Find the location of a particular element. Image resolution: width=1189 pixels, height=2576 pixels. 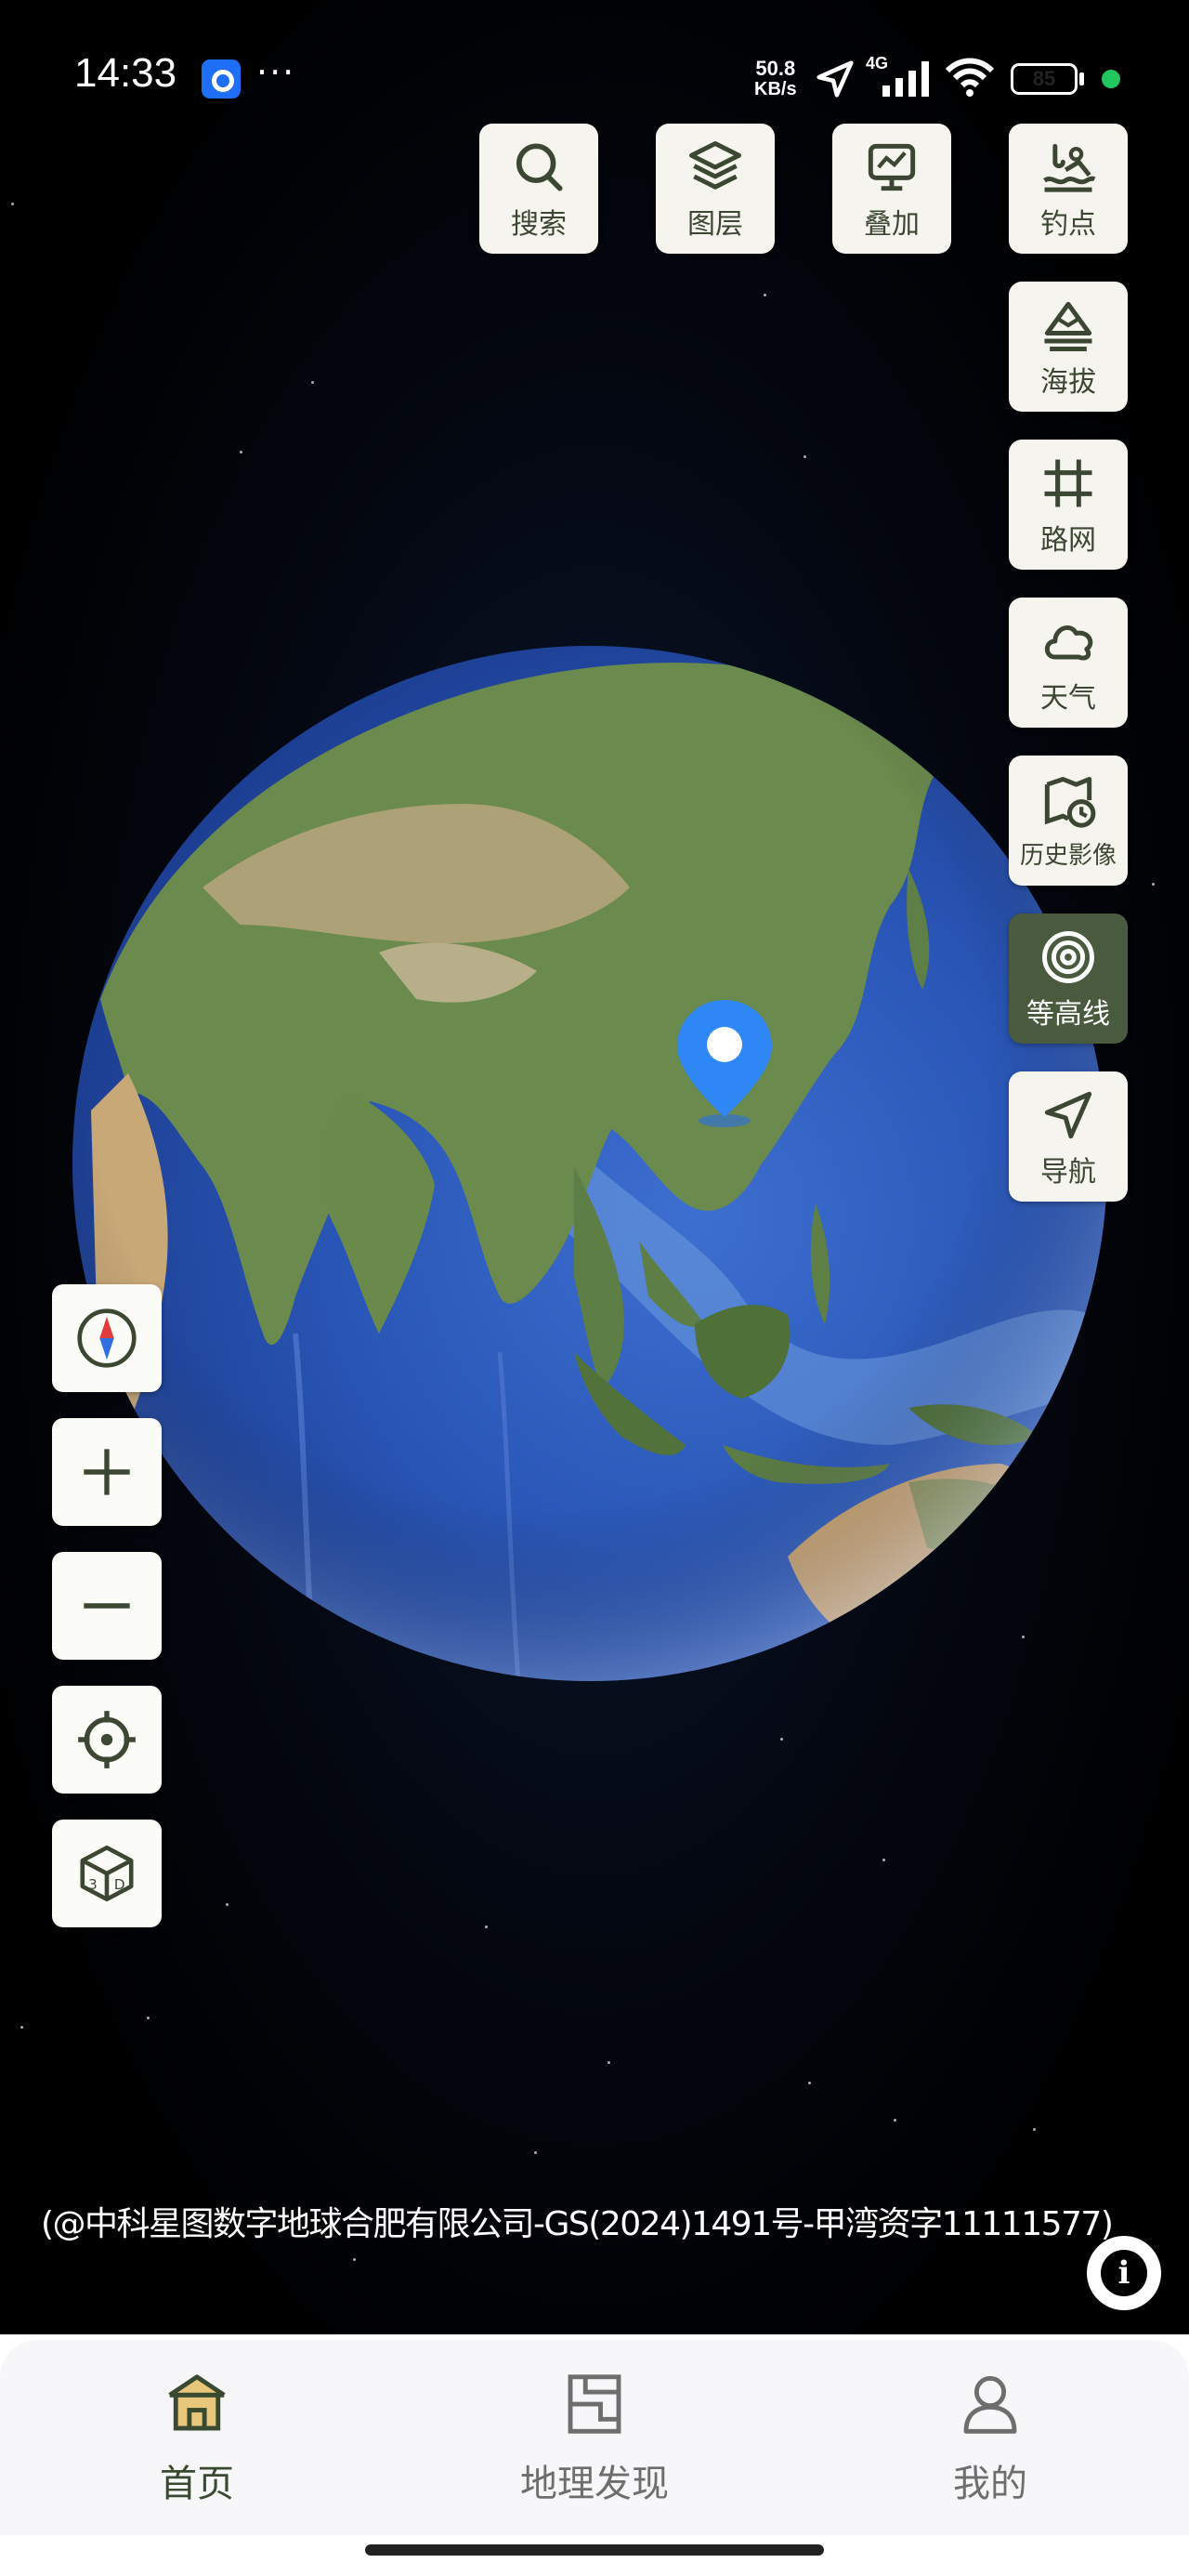

battery-tip is located at coordinates (1081, 78).